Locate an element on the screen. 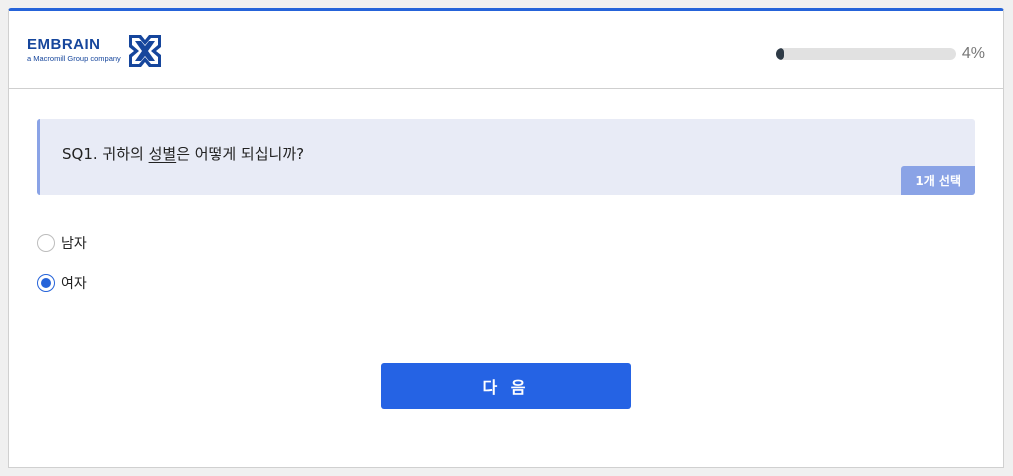 This screenshot has height=476, width=1013. survey-progress: 4% is located at coordinates (880, 54).